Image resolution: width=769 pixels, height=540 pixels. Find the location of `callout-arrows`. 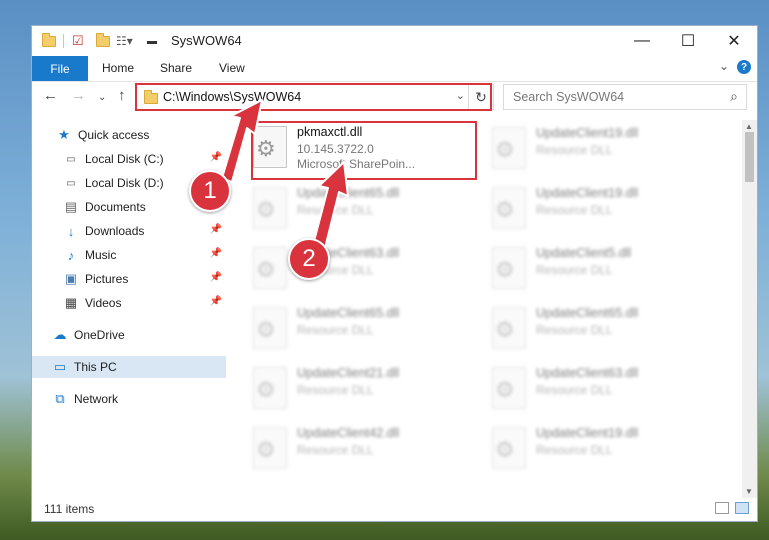

callout-arrows is located at coordinates (285, 174).